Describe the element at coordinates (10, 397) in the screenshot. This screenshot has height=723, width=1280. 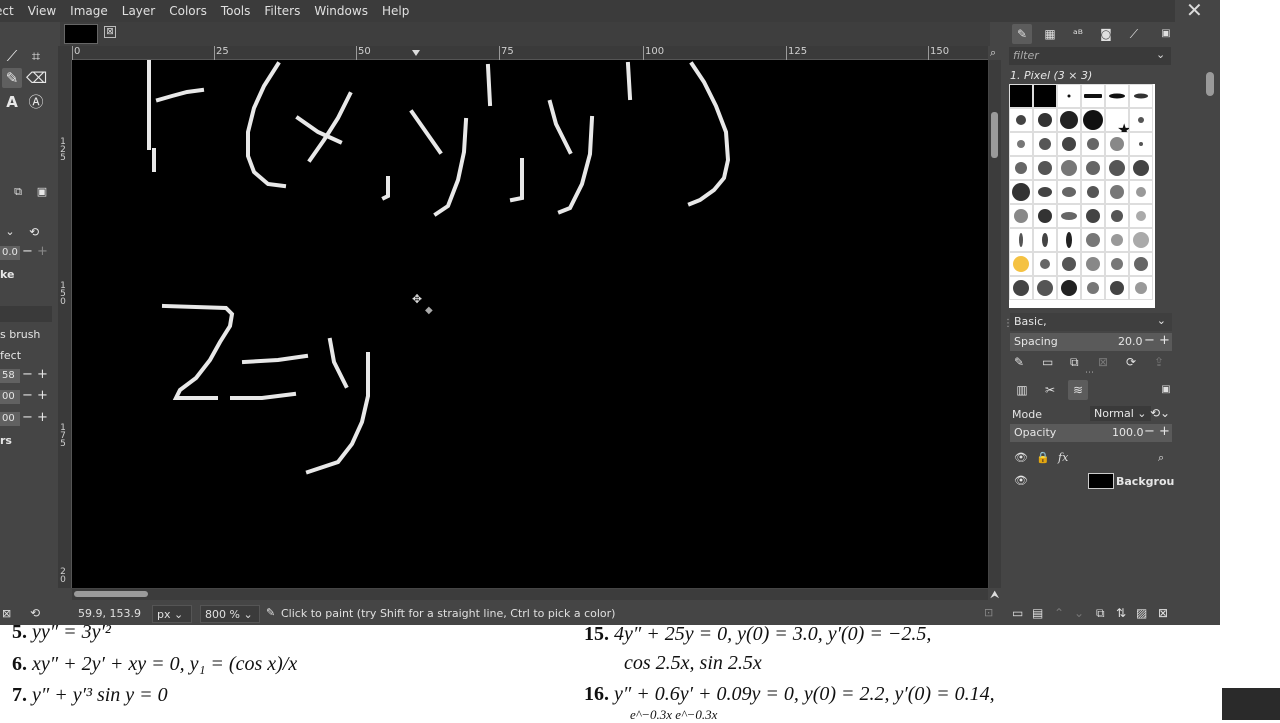
I see `option-value-2: 00` at that location.